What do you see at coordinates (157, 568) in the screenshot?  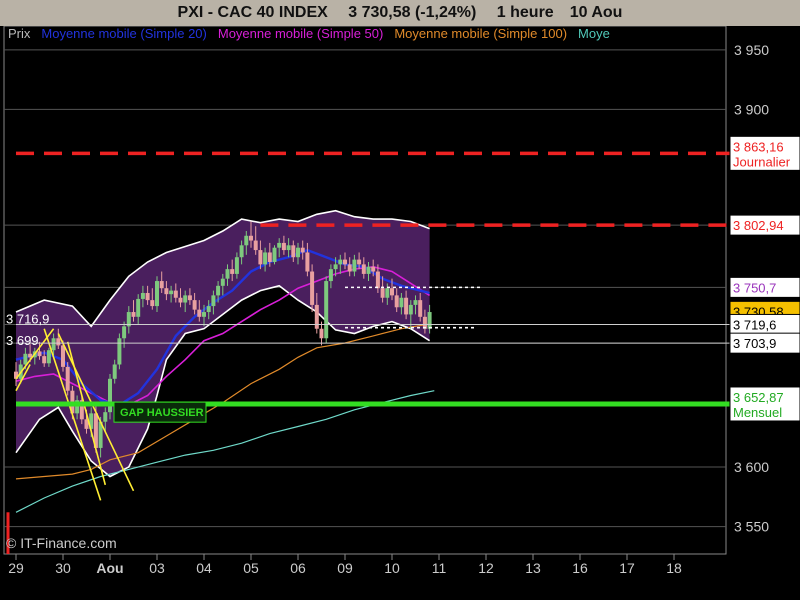 I see `x-tick-label: 03` at bounding box center [157, 568].